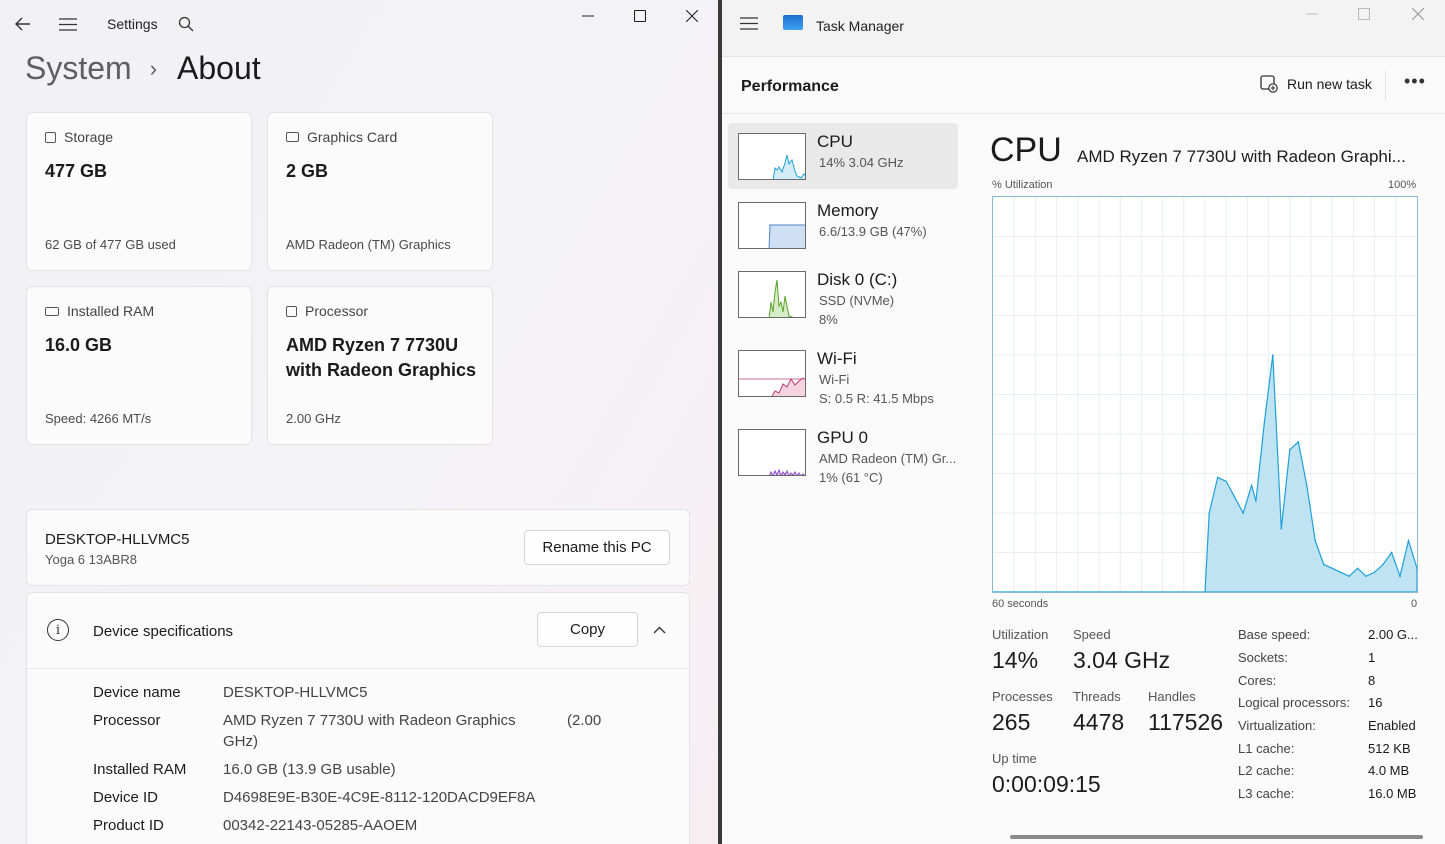 The height and width of the screenshot is (844, 1445). I want to click on spec-key-product-id: Product ID, so click(128, 825).